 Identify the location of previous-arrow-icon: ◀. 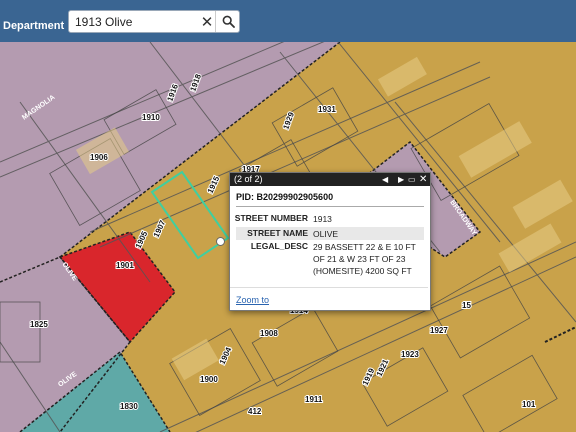
(385, 179).